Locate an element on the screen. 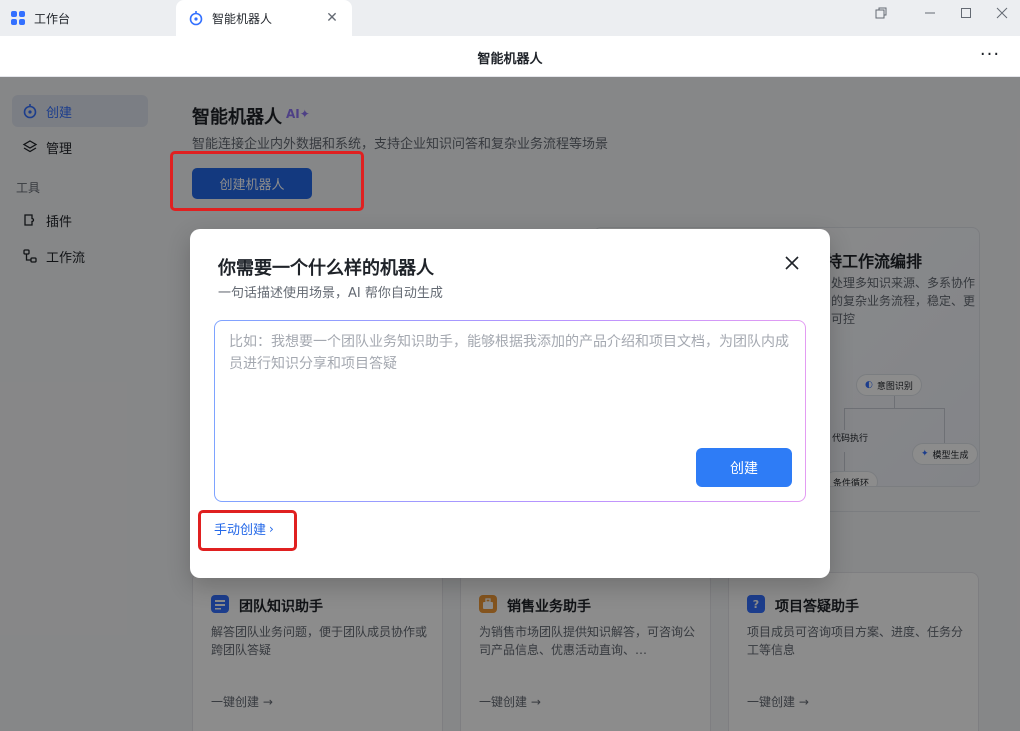 This screenshot has height=731, width=1020. robot-icon is located at coordinates (196, 18).